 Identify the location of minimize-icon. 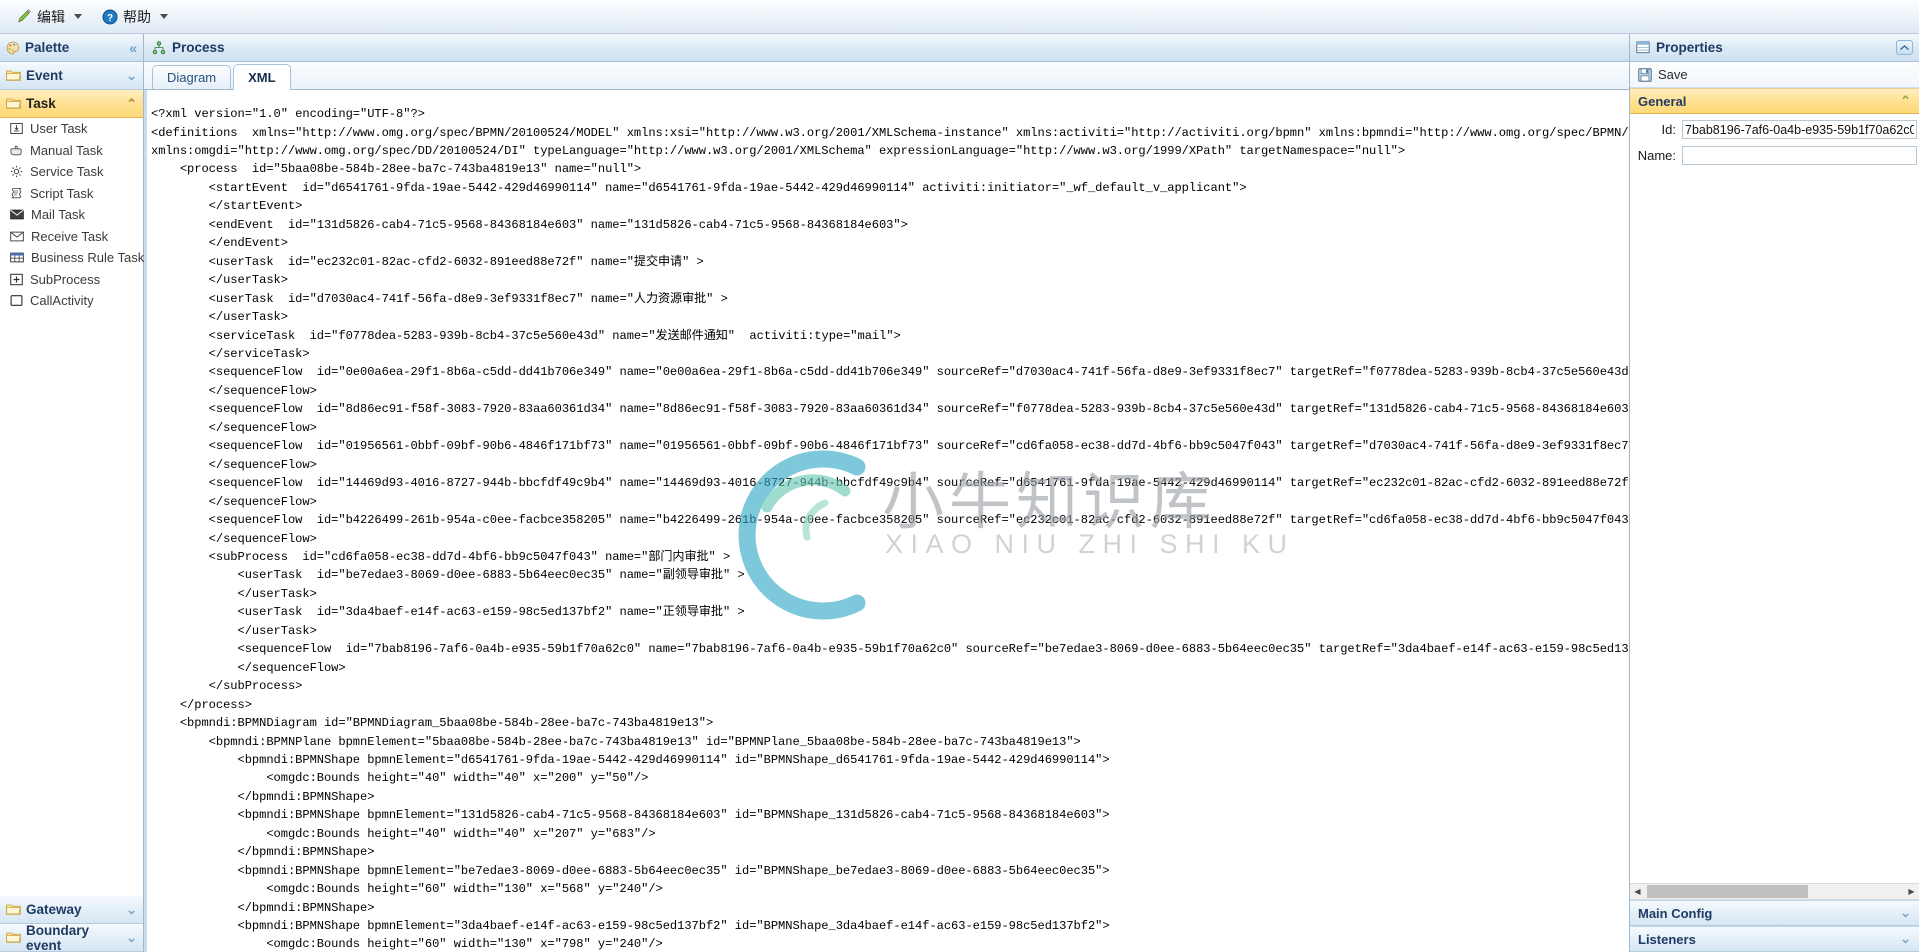
(1904, 47).